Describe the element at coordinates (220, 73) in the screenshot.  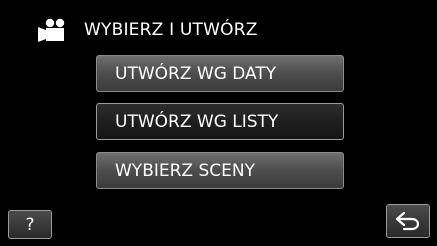
I see `create-by-date-button: UTWÓRZ WG DATY` at that location.